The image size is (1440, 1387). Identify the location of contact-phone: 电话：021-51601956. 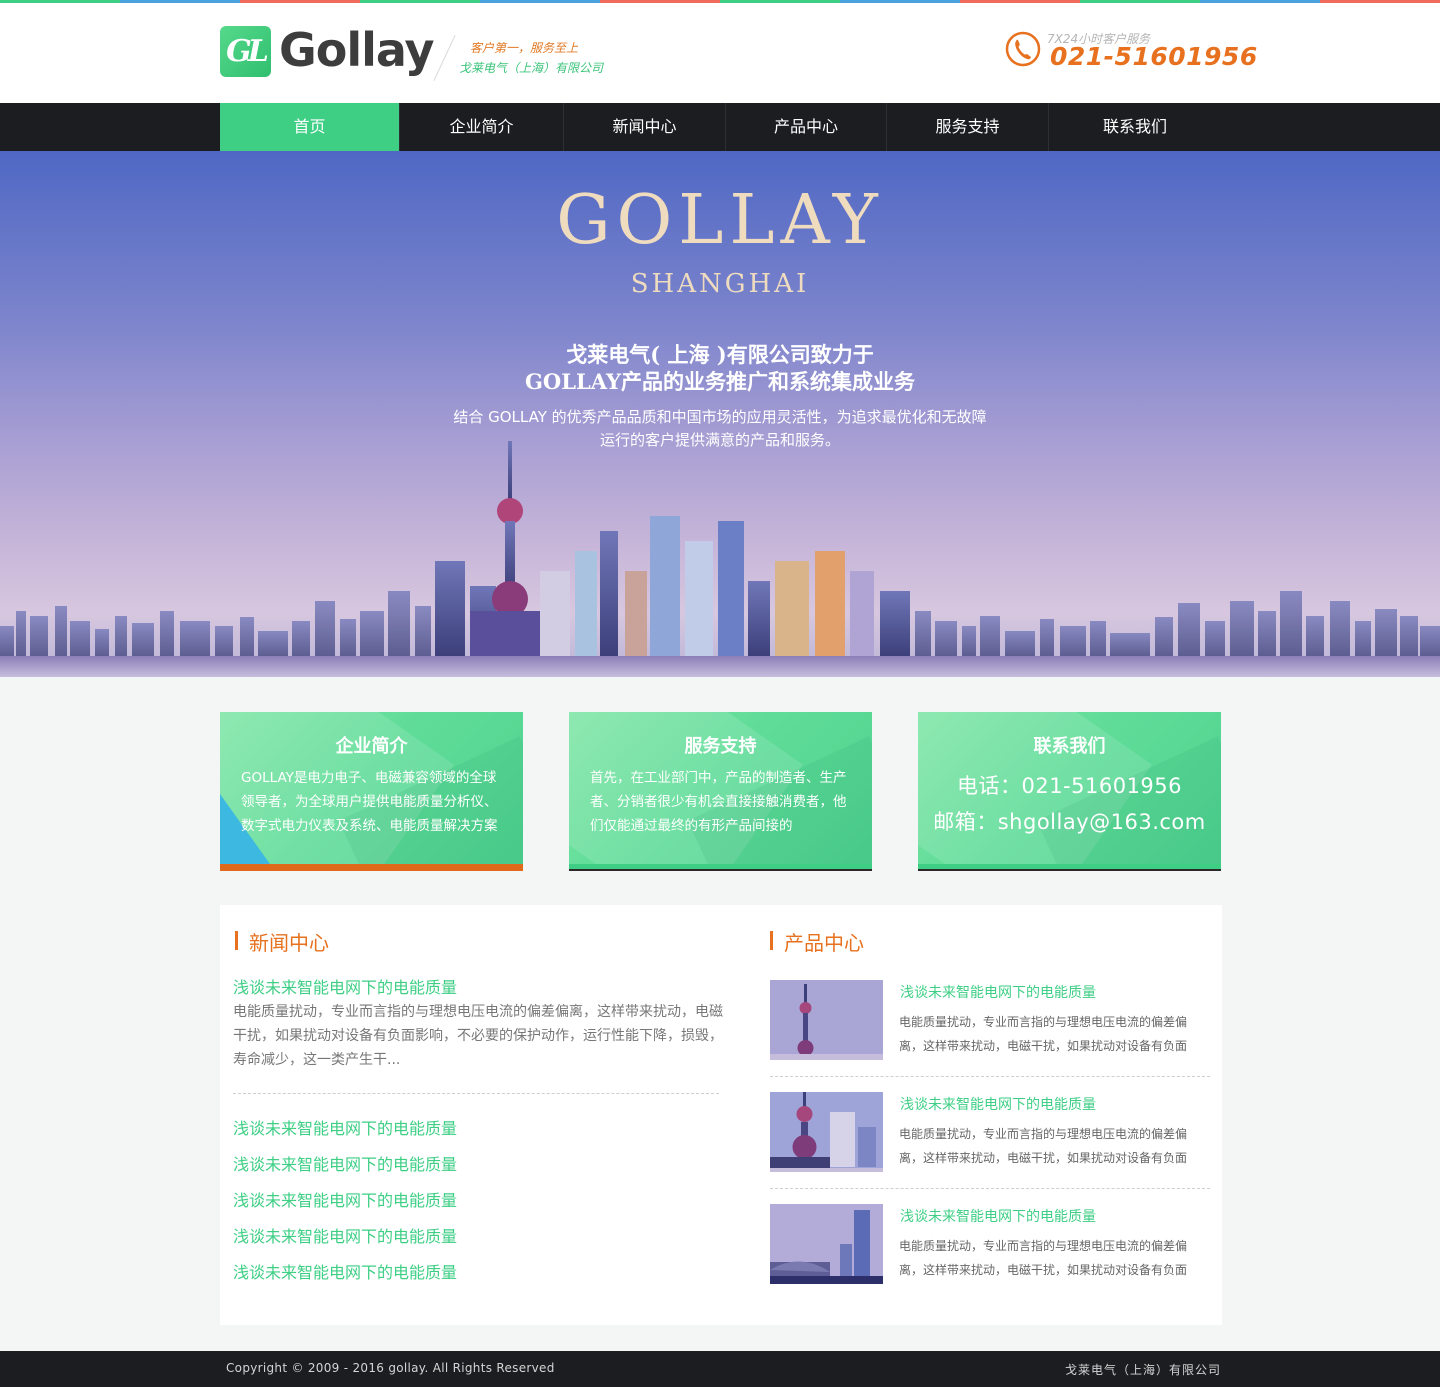
(1069, 786).